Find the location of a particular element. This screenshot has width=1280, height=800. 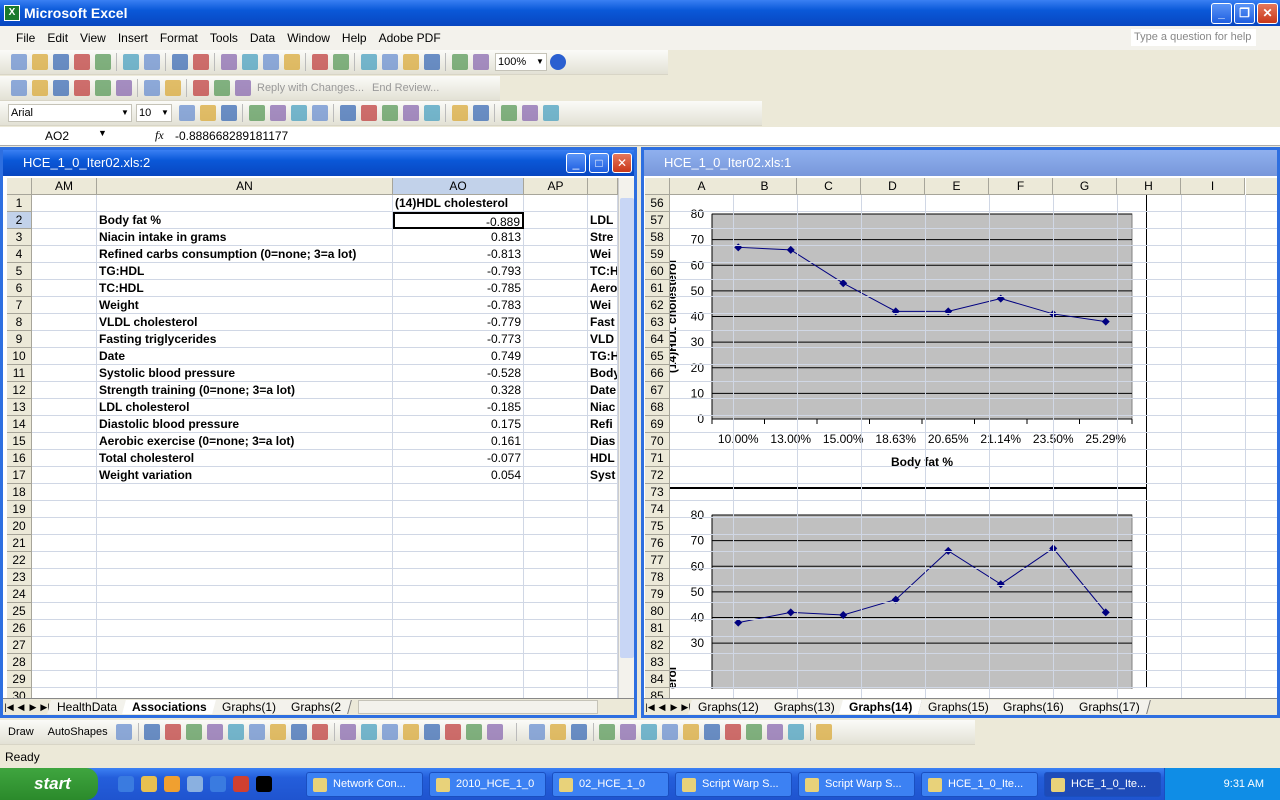

font-name-select: Arial ▼ is located at coordinates (70, 113).